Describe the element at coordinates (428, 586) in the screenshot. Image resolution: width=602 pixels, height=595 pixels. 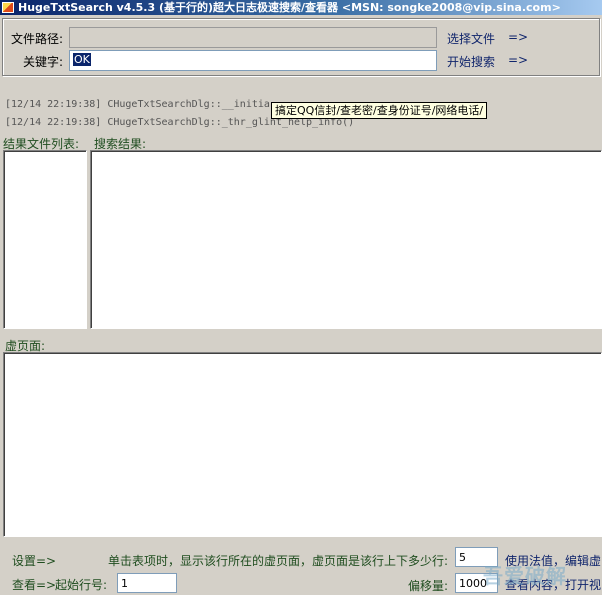
I see `offset-label: 偏移量:` at that location.